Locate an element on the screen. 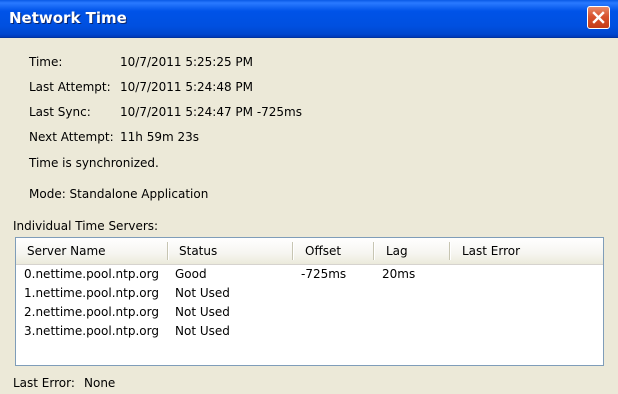 The image size is (618, 394). title-bar: Network Time is located at coordinates (309, 19).